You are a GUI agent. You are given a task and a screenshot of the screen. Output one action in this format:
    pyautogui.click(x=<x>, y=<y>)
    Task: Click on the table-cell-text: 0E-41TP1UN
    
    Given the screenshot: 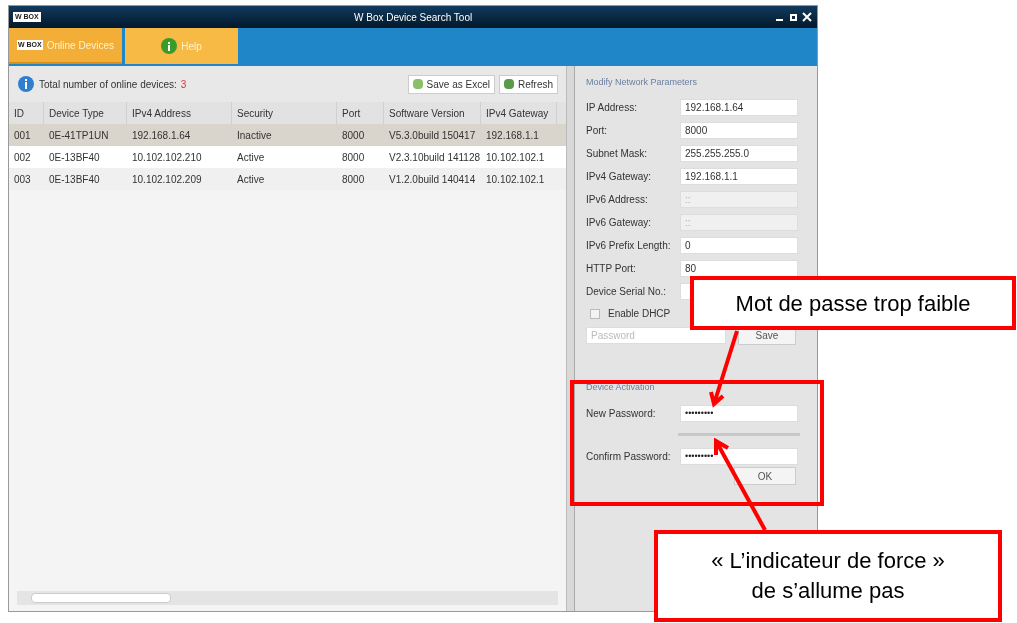 What is the action you would take?
    pyautogui.click(x=79, y=135)
    